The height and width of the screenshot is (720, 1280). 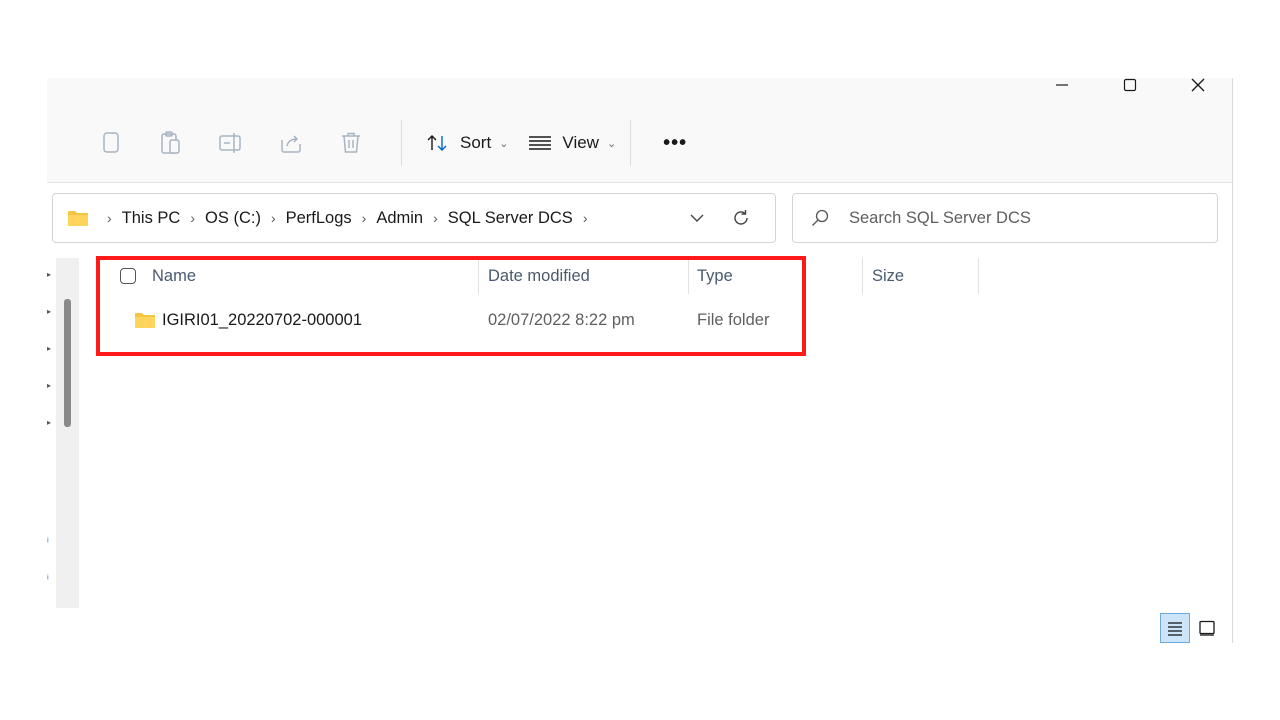 I want to click on view-button: View ⌄, so click(x=572, y=143).